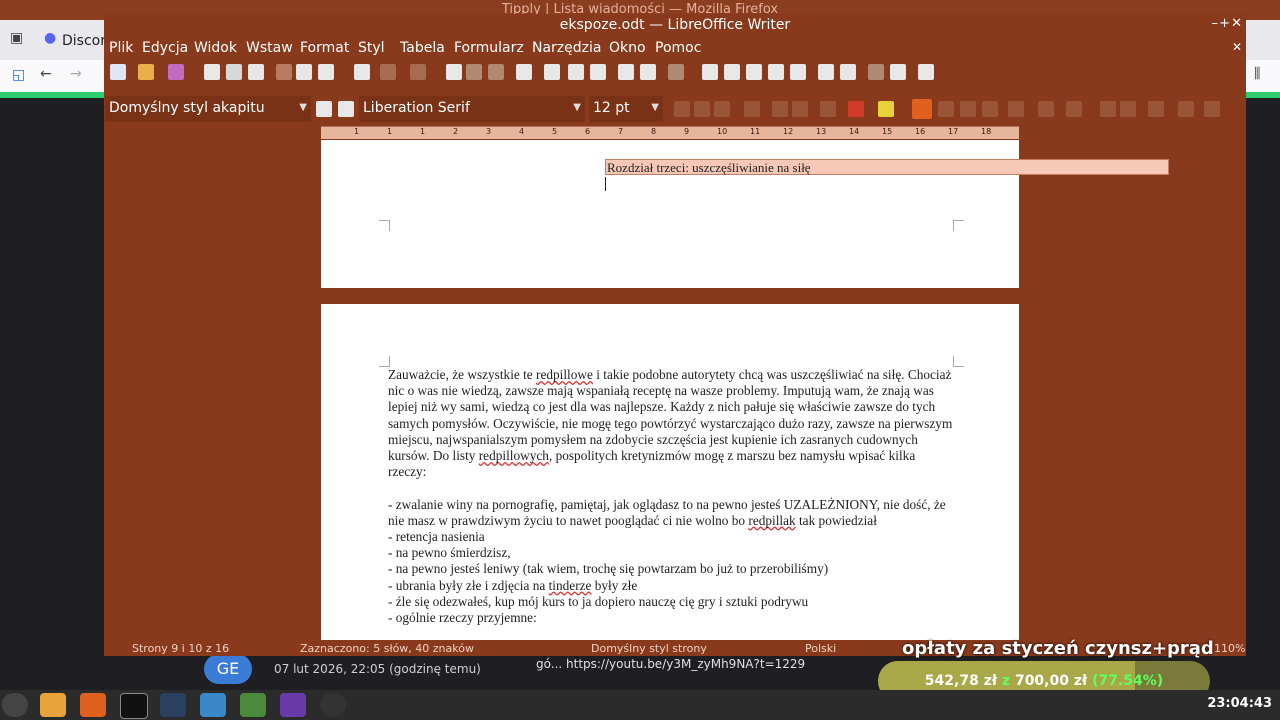 Image resolution: width=1280 pixels, height=720 pixels. I want to click on numbered-list-icon, so click(1046, 109).